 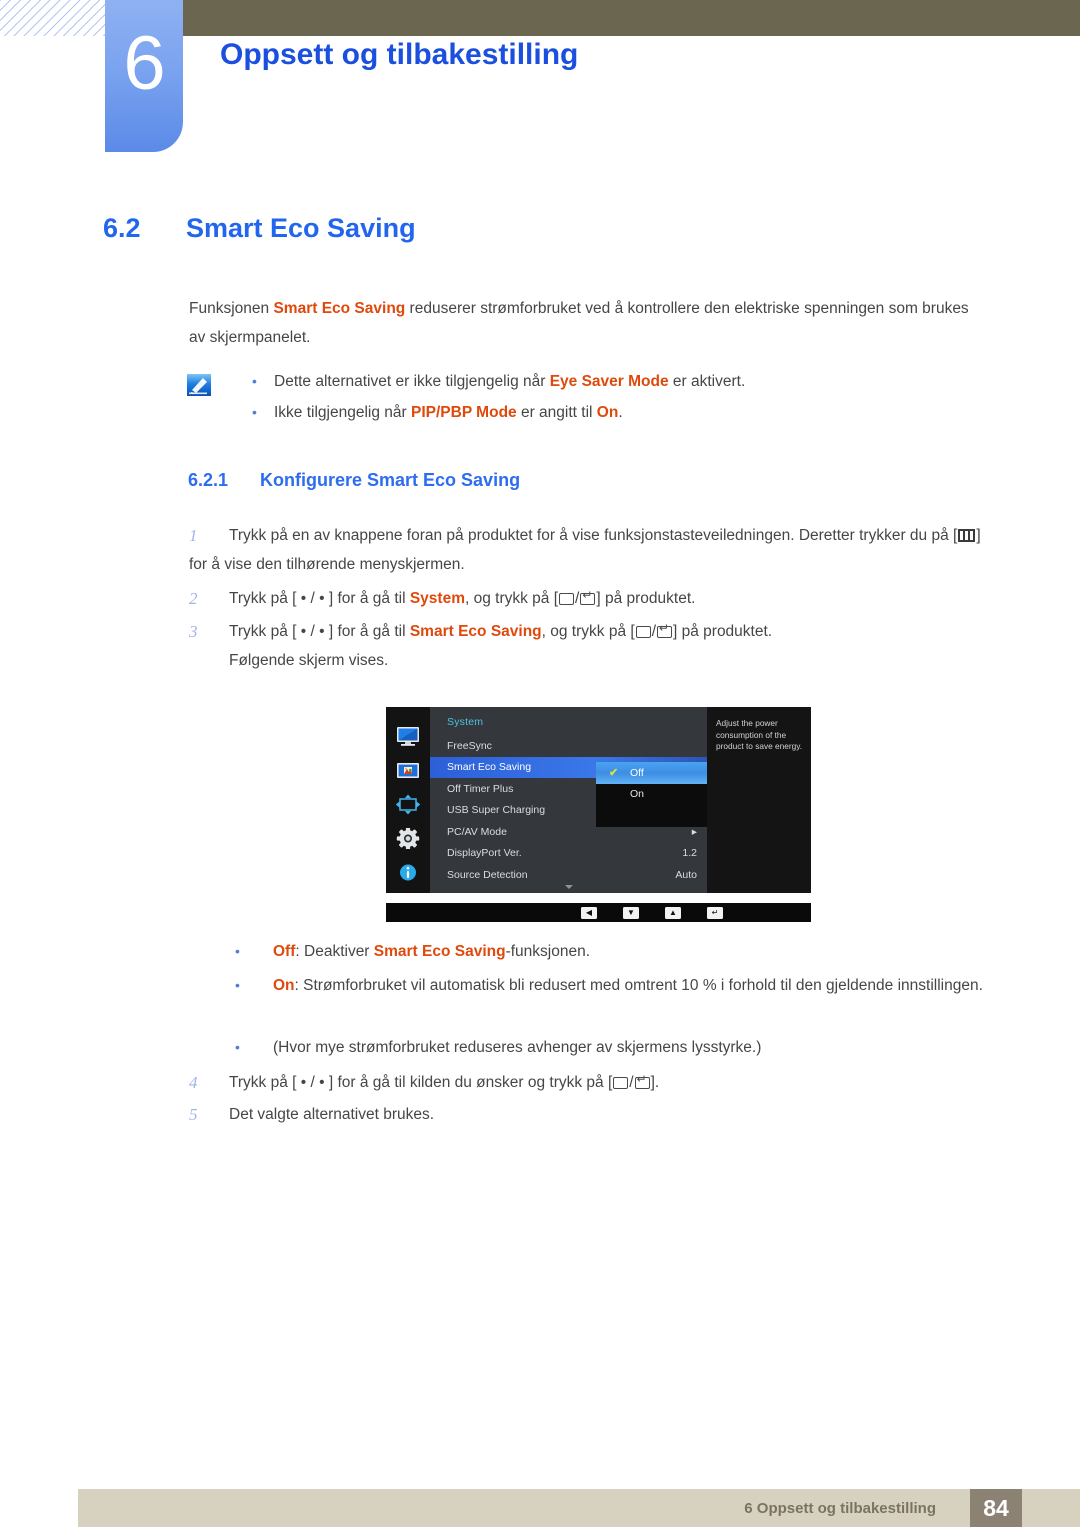 What do you see at coordinates (399, 54) in the screenshot?
I see `chapter-title: Oppsett og tilbakestilling` at bounding box center [399, 54].